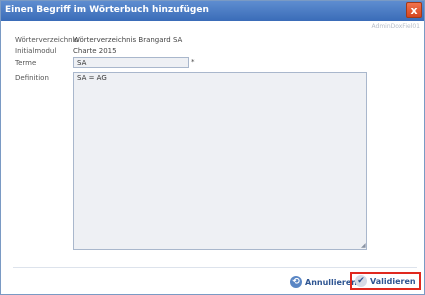 The width and height of the screenshot is (425, 295). I want to click on term-input: SA, so click(131, 62).